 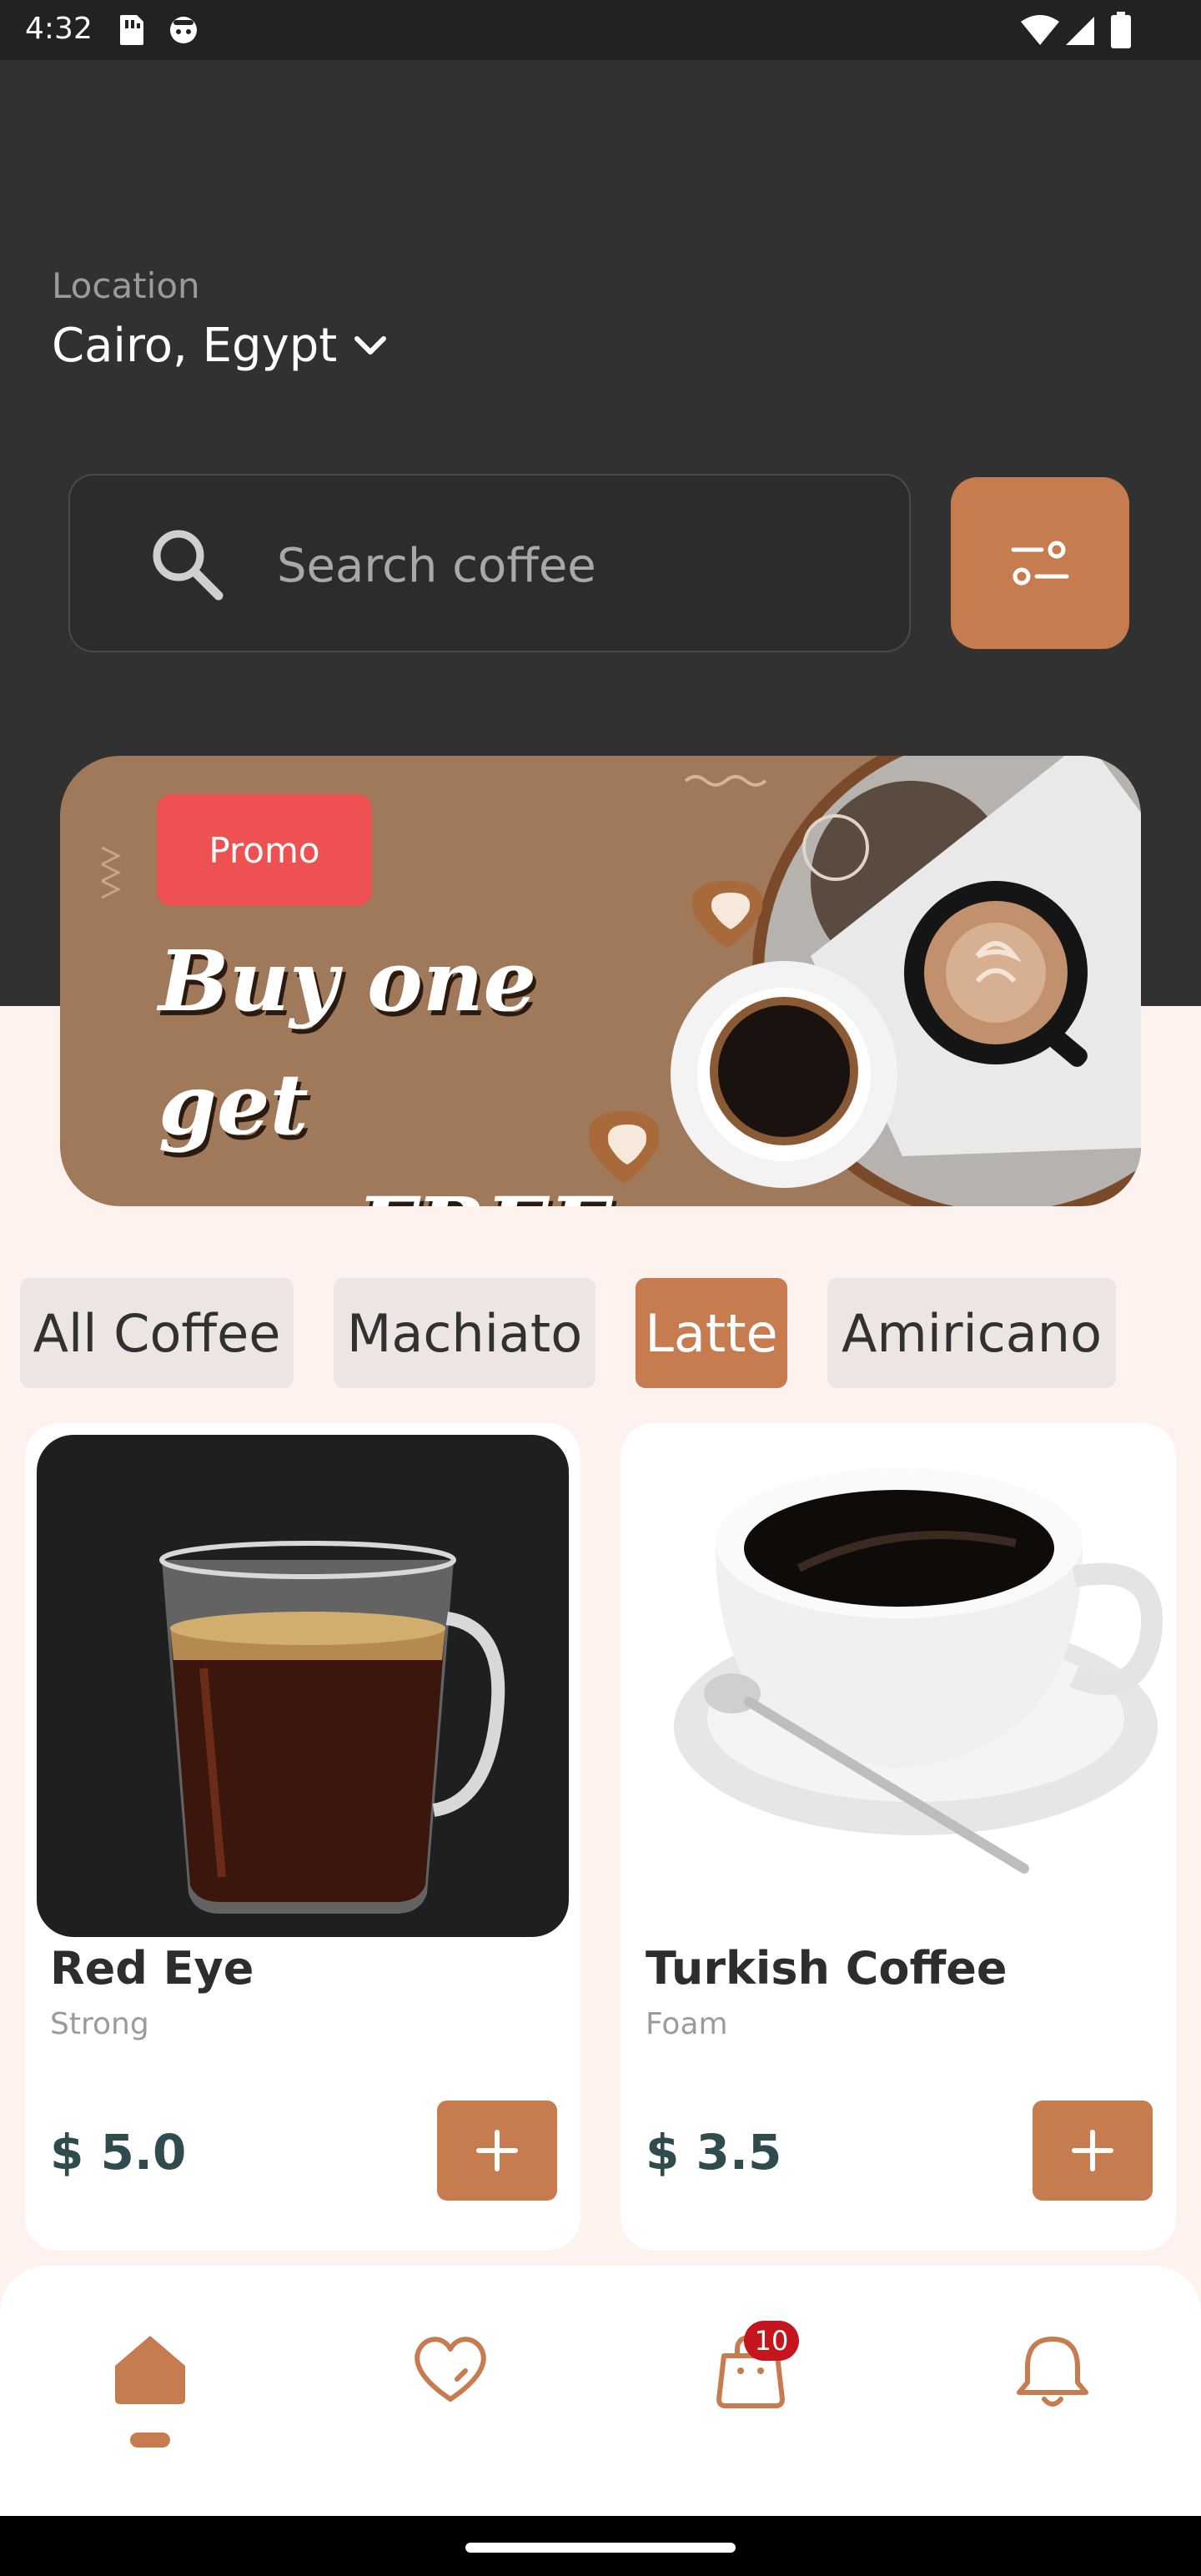 I want to click on product-image-turkish-coffee, so click(x=898, y=1686).